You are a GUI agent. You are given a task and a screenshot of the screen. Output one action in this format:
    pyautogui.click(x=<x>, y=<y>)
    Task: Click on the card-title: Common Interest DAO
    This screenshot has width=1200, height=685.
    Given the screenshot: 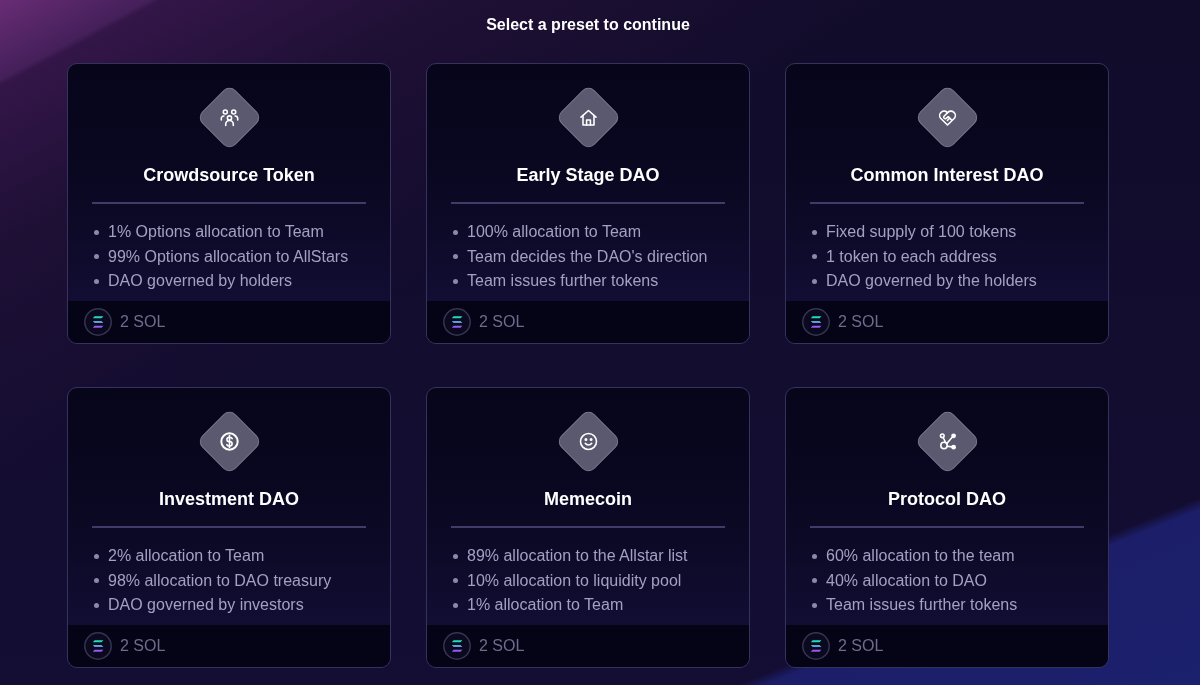 What is the action you would take?
    pyautogui.click(x=947, y=175)
    